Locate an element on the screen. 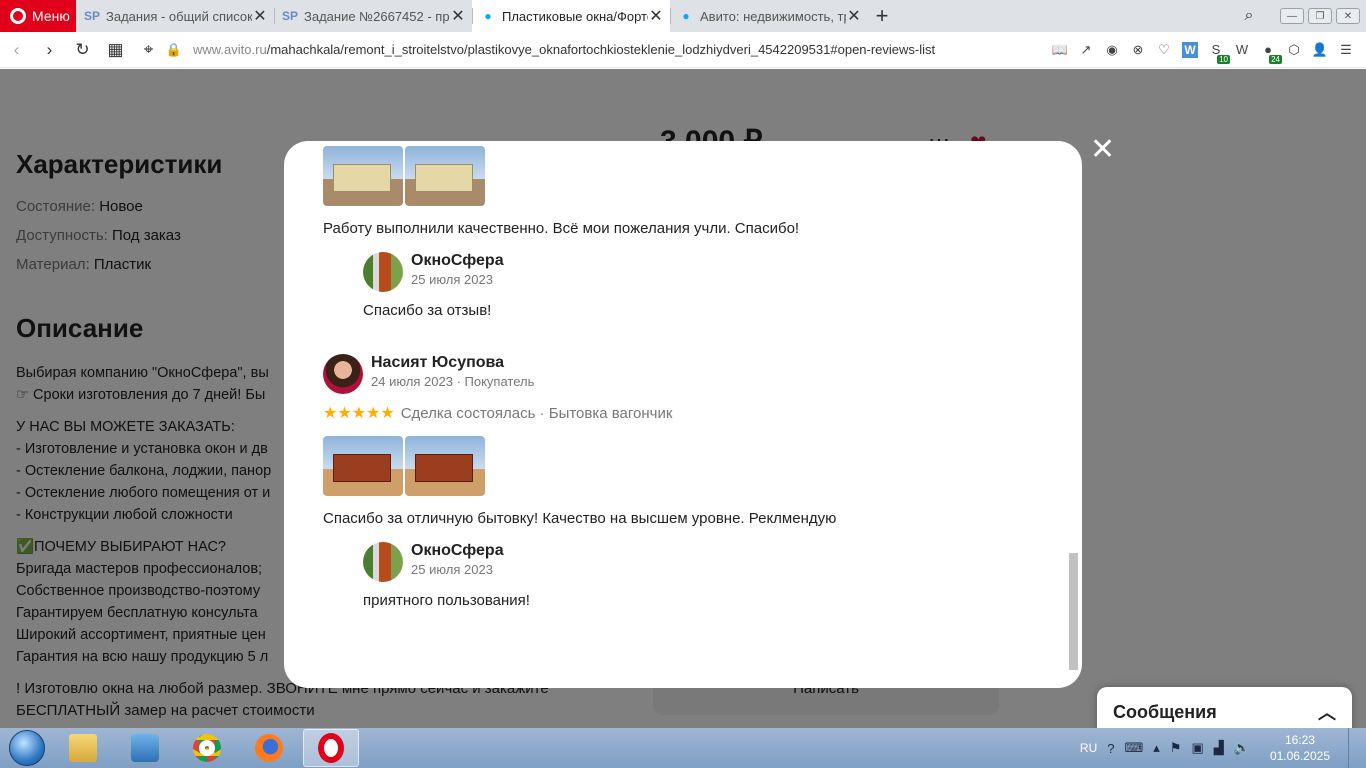  windows-orb-icon is located at coordinates (27, 748).